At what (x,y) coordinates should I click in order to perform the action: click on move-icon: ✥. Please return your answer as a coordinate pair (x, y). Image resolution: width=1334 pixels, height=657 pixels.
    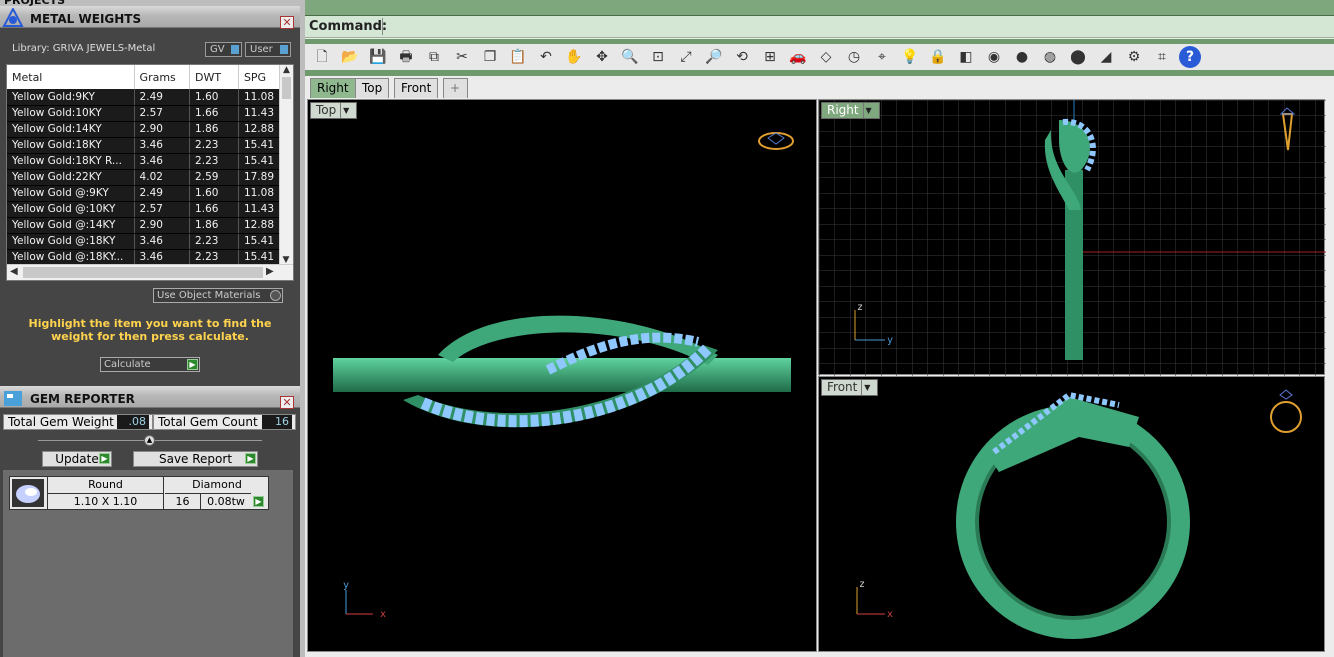
    Looking at the image, I should click on (602, 57).